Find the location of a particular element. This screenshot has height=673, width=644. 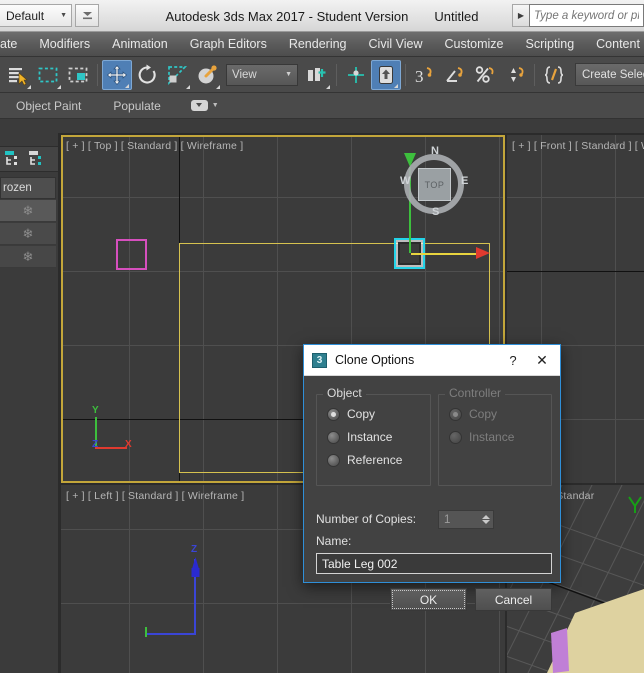

name-input is located at coordinates (434, 563).